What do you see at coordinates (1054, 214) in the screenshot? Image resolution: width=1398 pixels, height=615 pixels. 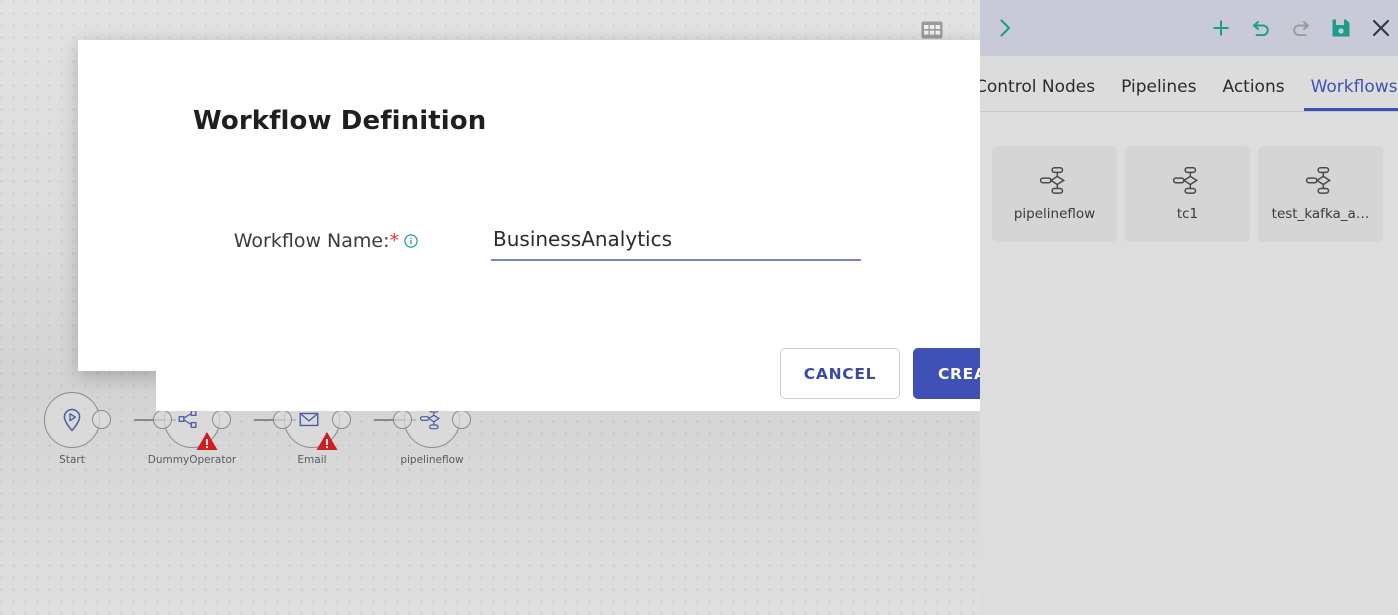 I see `workflow-card-label: pipelineflow` at bounding box center [1054, 214].